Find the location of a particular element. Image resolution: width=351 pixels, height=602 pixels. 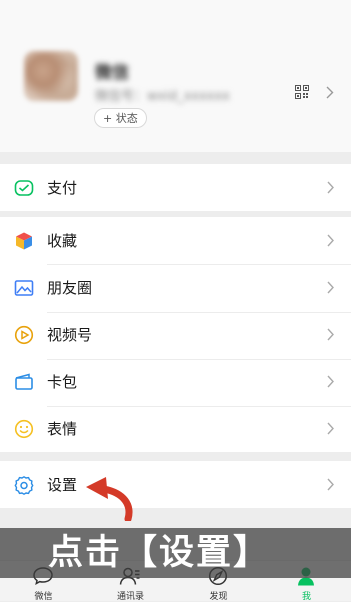

moments-picture-icon is located at coordinates (24, 288).